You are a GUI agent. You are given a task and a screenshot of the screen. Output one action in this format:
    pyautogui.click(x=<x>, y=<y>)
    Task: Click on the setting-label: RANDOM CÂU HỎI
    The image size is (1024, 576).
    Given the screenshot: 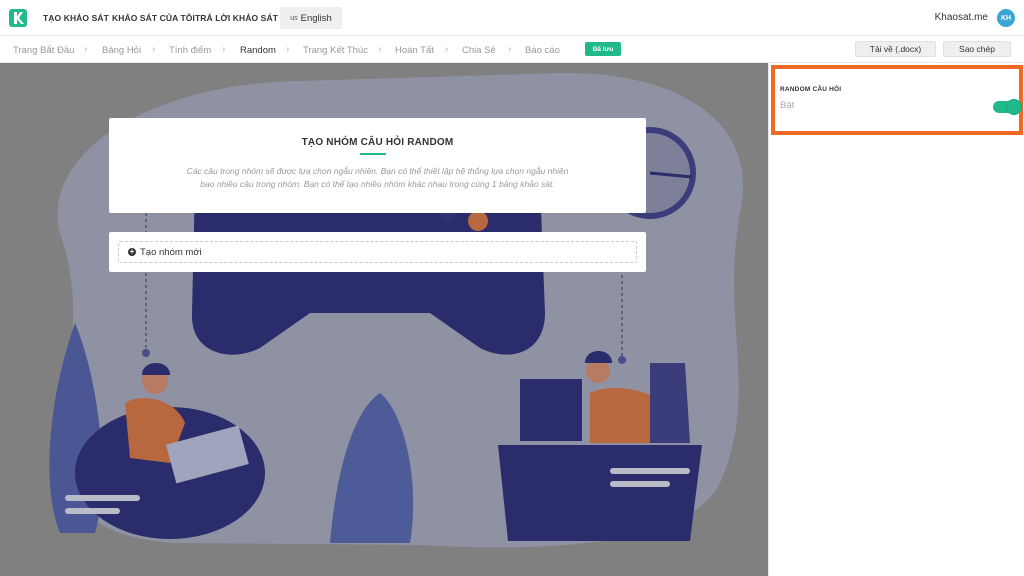 What is the action you would take?
    pyautogui.click(x=811, y=89)
    